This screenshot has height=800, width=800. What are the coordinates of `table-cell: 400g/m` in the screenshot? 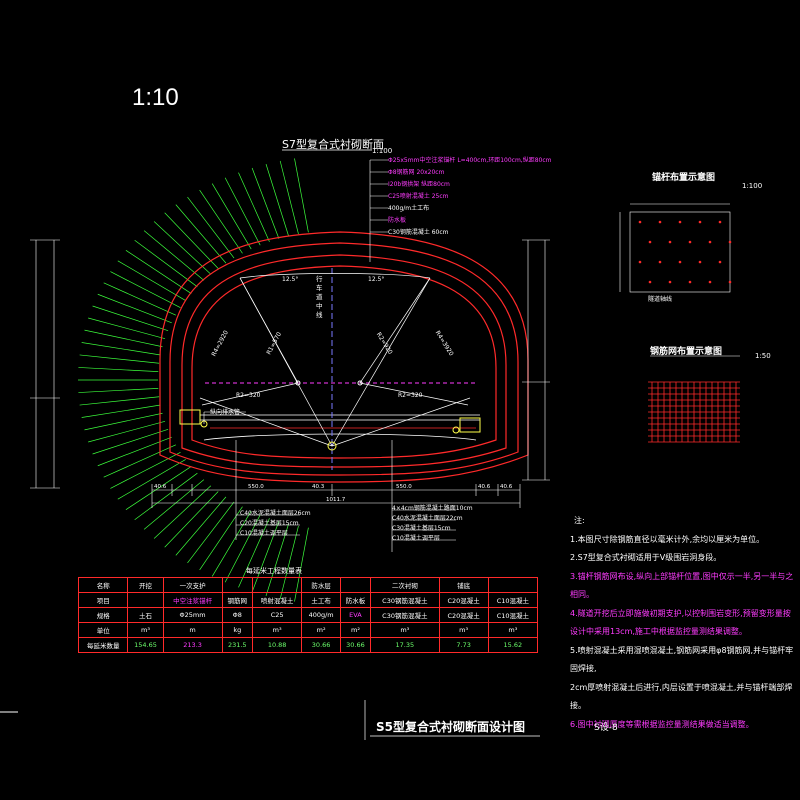 It's located at (321, 615).